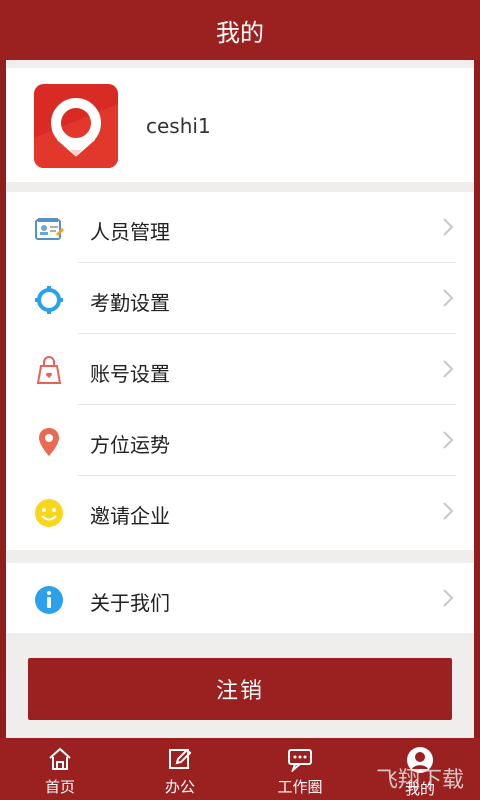 The width and height of the screenshot is (480, 800). What do you see at coordinates (240, 689) in the screenshot?
I see `logout-button: 注销` at bounding box center [240, 689].